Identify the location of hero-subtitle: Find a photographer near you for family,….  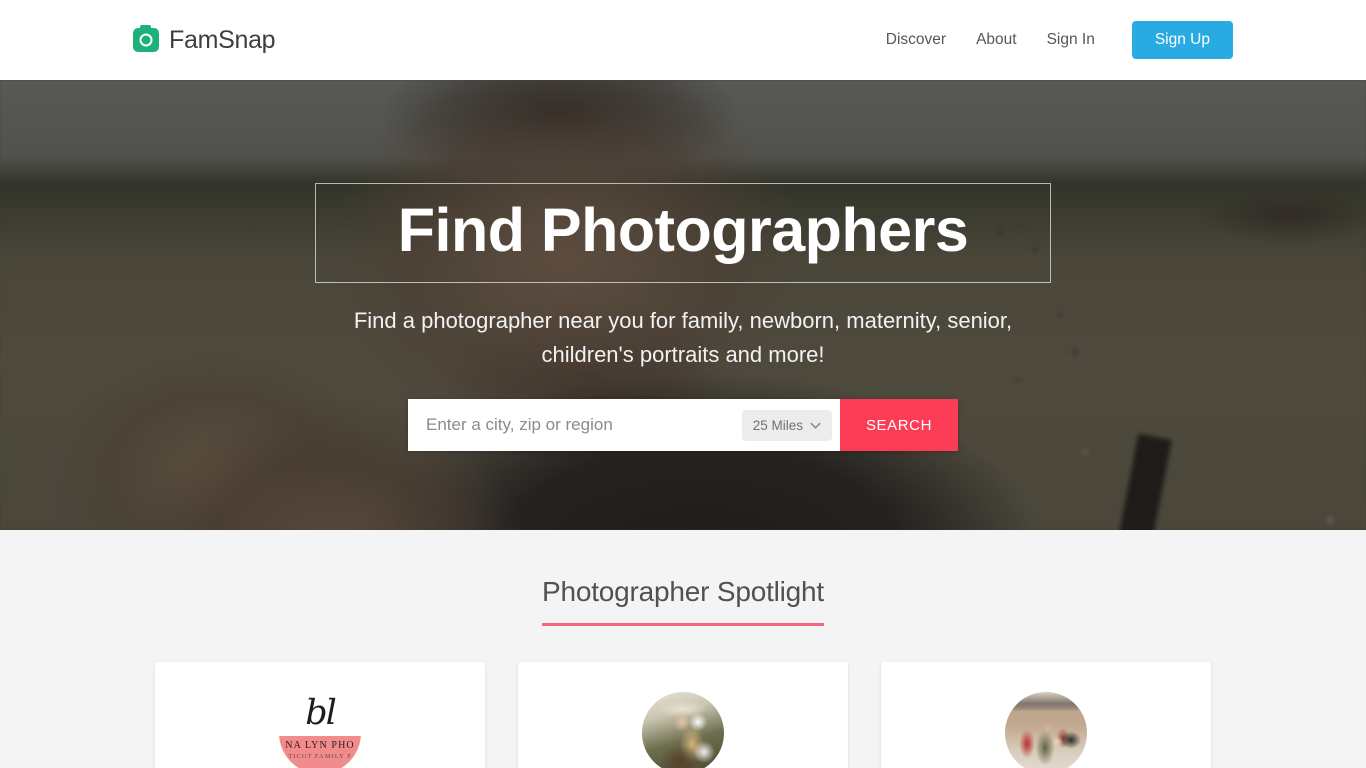
(683, 338).